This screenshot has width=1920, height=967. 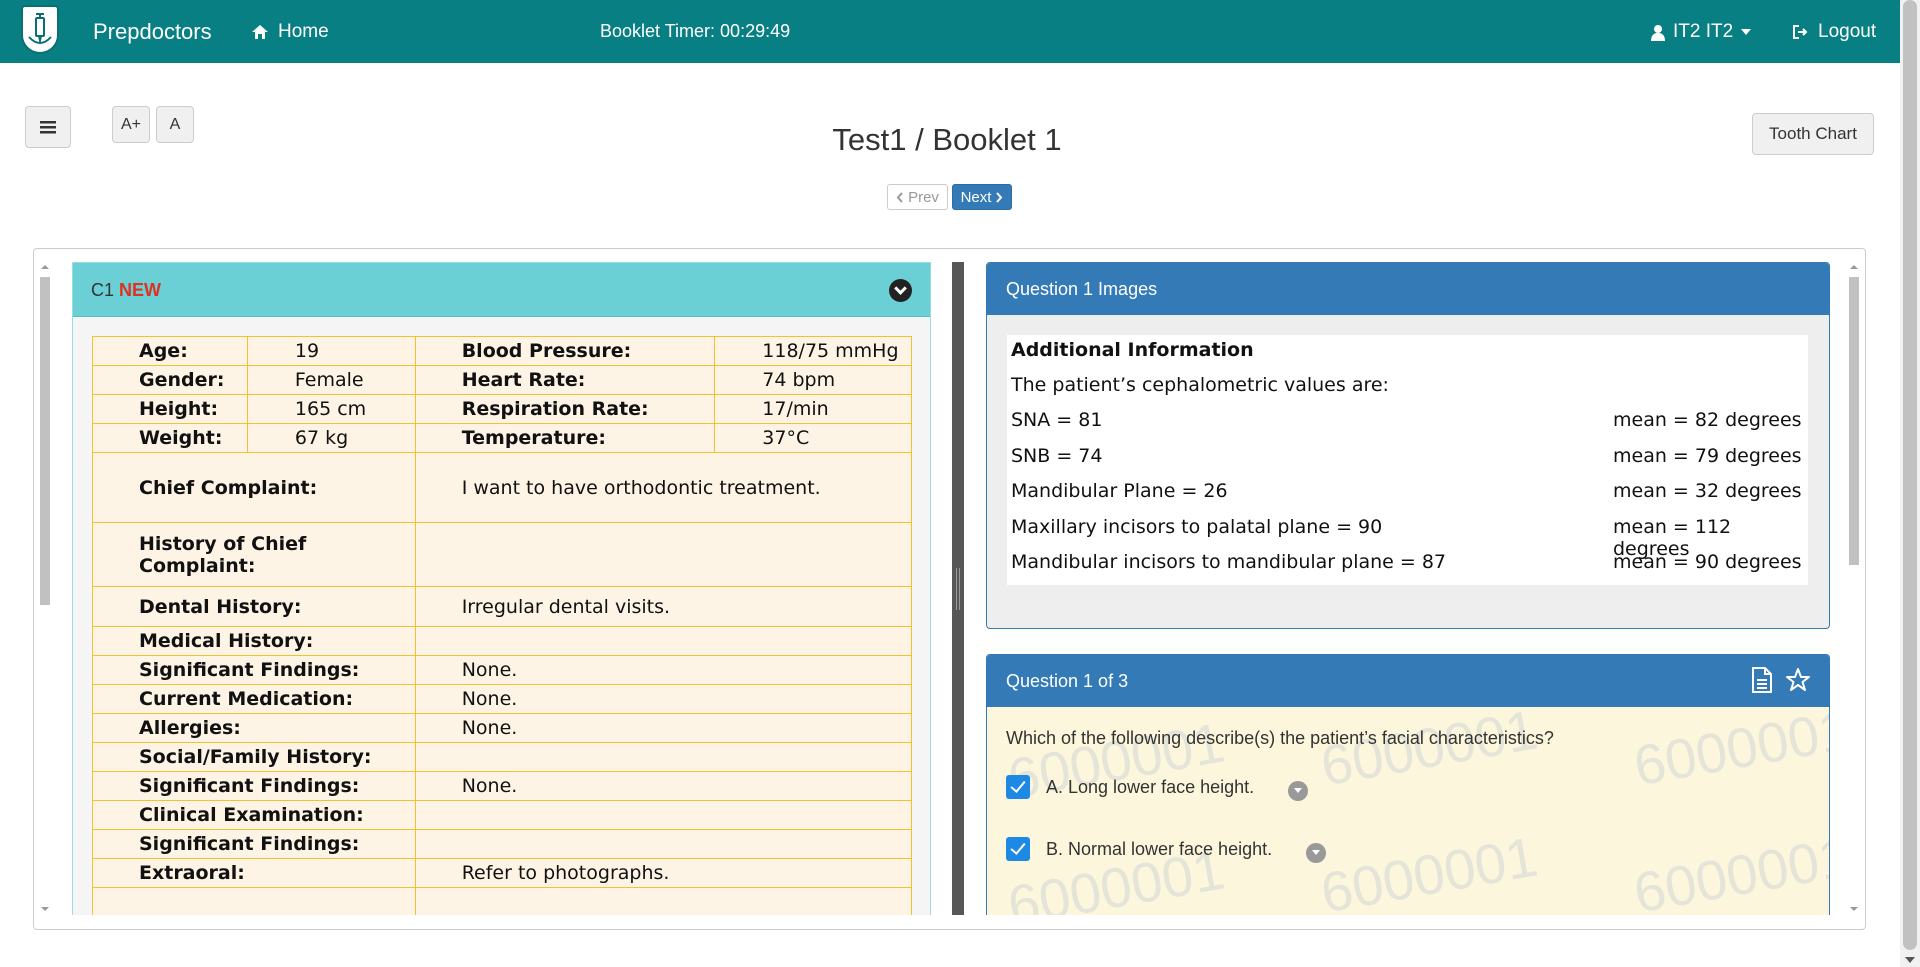 I want to click on history-label: Chief Complaint:, so click(x=254, y=487).